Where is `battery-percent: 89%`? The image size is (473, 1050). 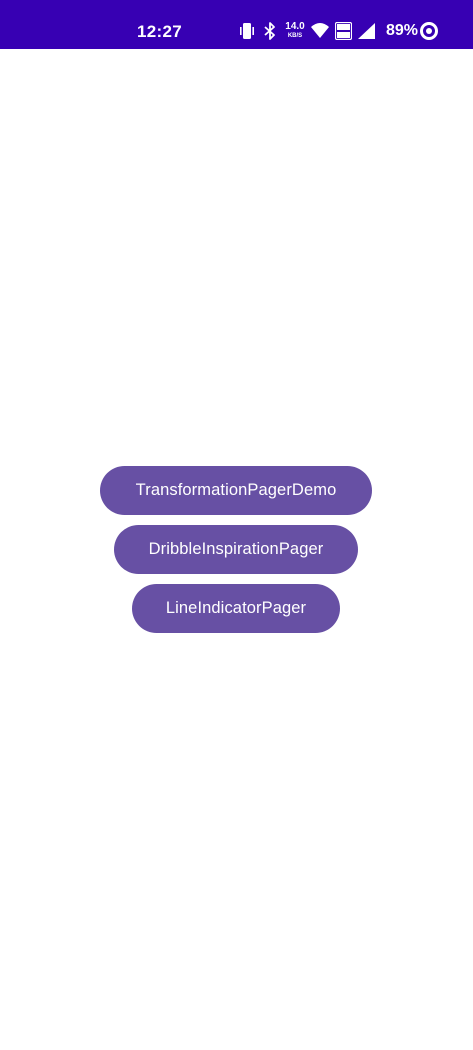
battery-percent: 89% is located at coordinates (402, 30).